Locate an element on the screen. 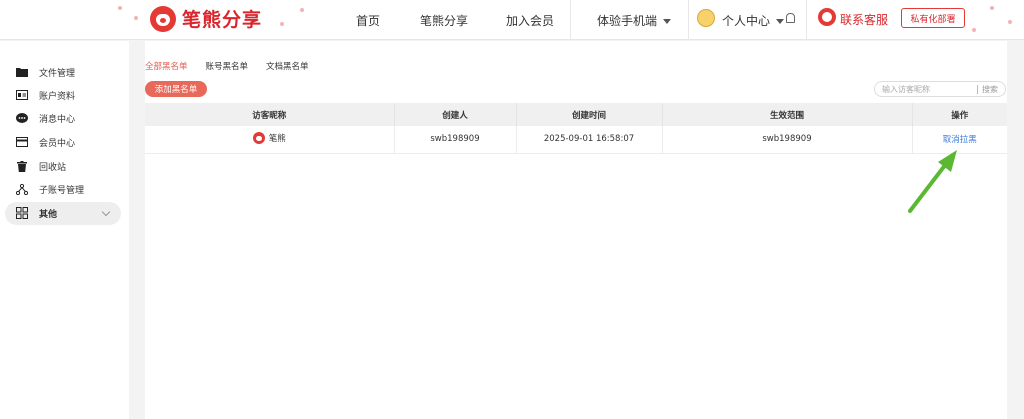  unblock-link: 取消拉黑 is located at coordinates (960, 140).